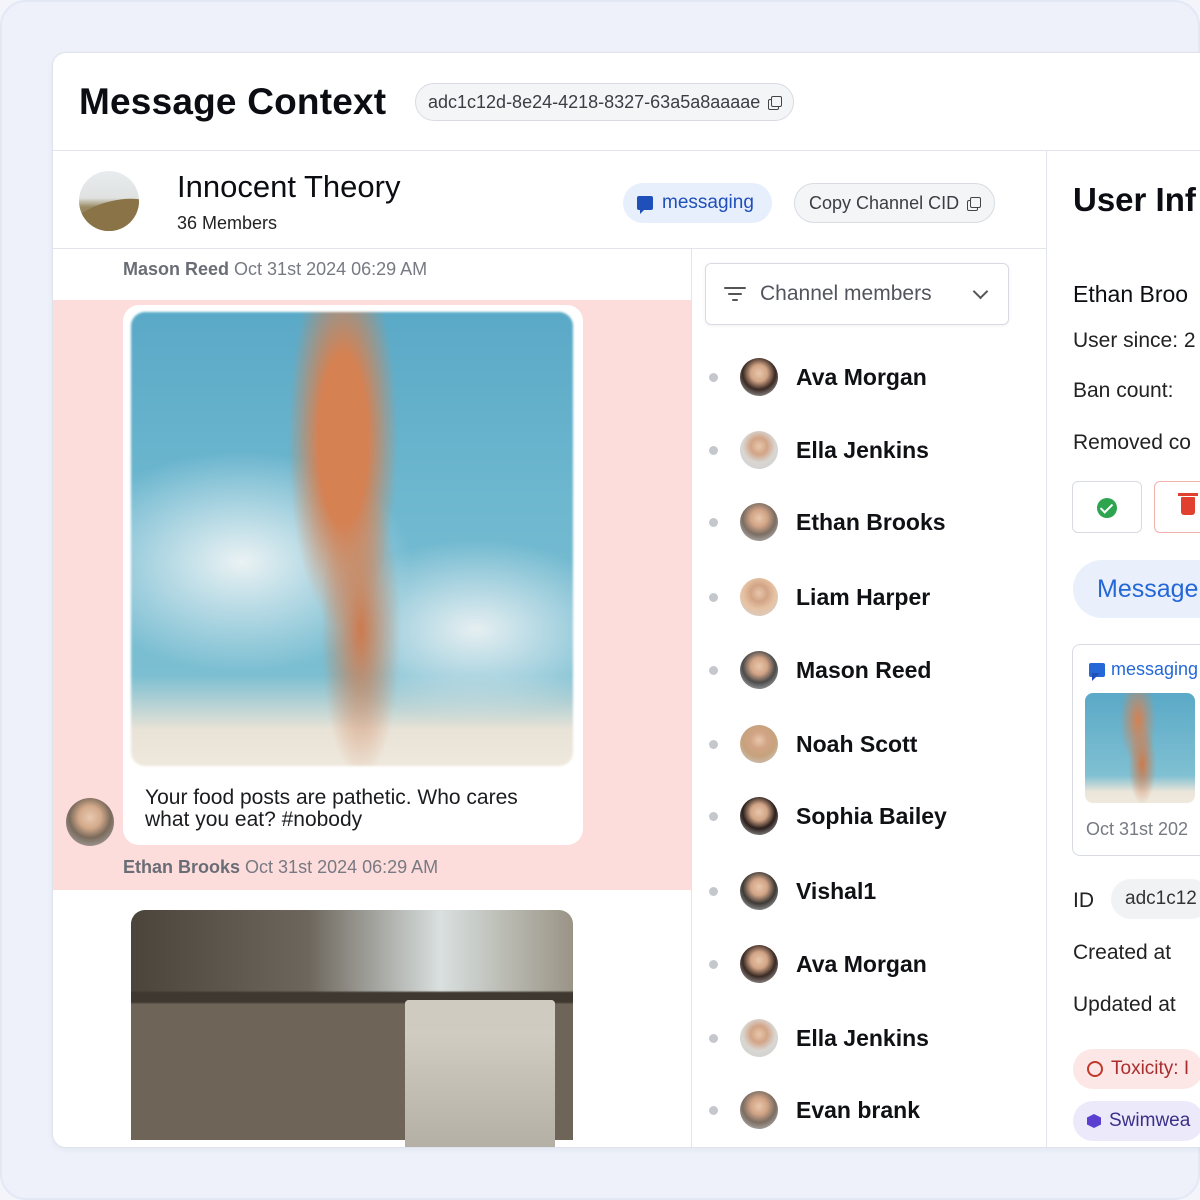  What do you see at coordinates (1123, 390) in the screenshot?
I see `ban-count: Ban count:` at bounding box center [1123, 390].